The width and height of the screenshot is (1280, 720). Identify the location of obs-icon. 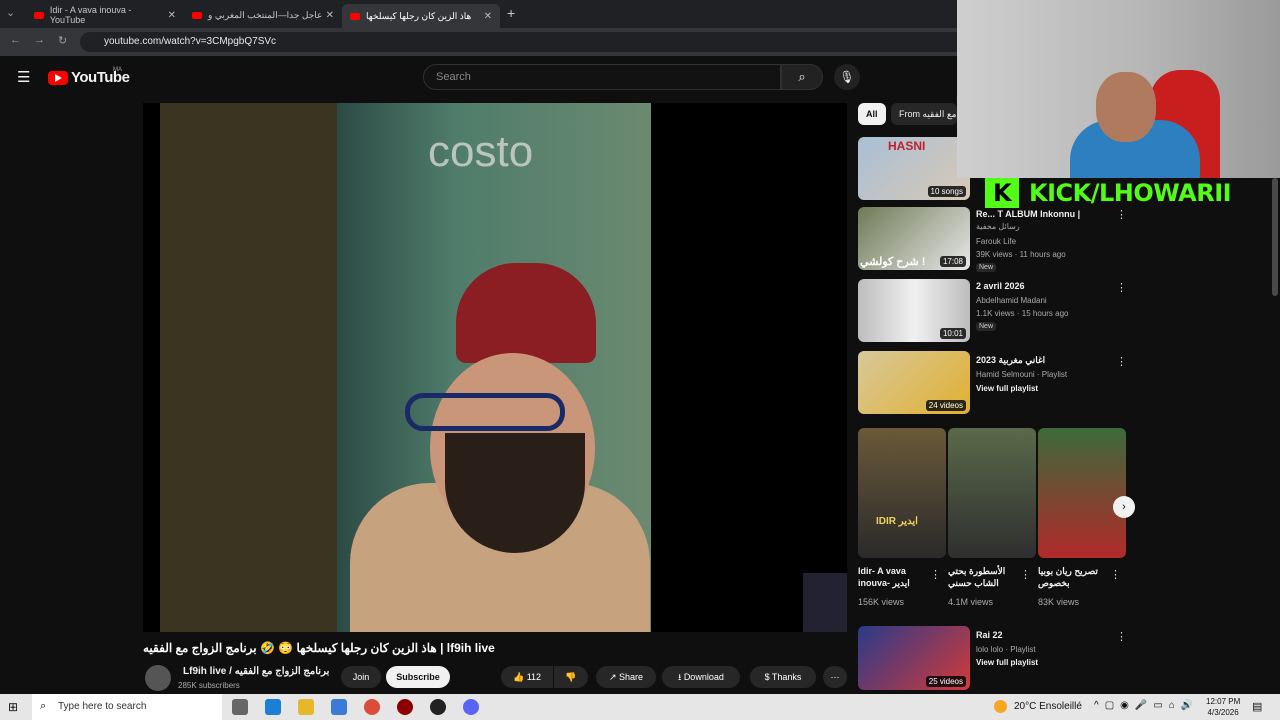
(405, 707).